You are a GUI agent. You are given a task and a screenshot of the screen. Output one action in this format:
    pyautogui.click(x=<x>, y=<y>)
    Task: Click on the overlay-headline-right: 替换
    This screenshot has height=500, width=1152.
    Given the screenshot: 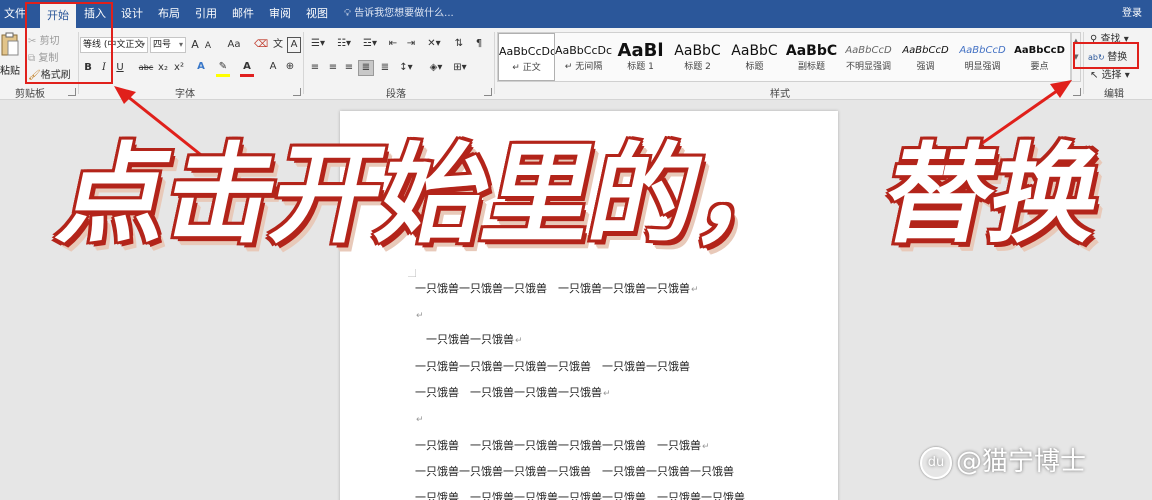 What is the action you would take?
    pyautogui.click(x=992, y=195)
    